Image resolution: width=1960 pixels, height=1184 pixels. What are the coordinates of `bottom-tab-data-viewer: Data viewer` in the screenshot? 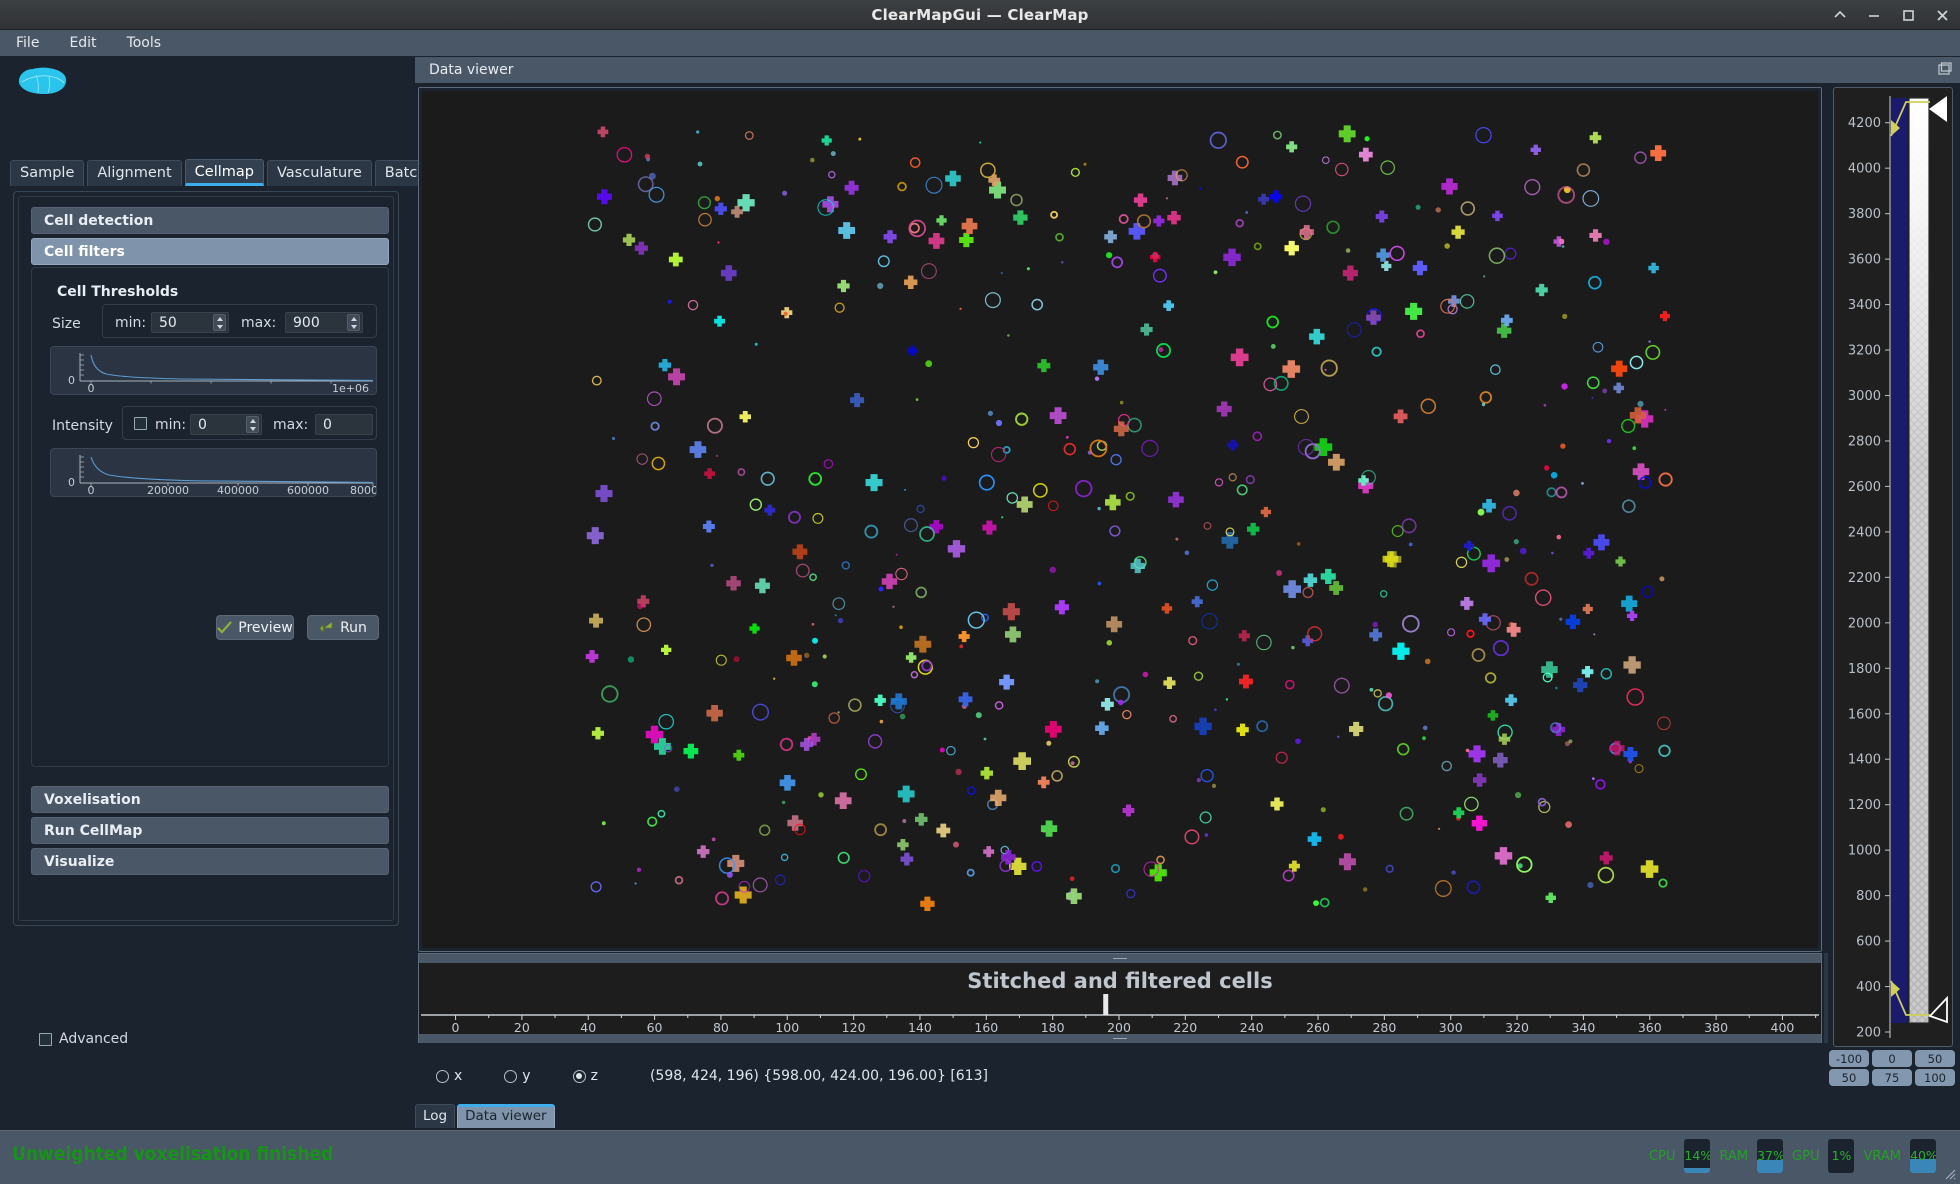 It's located at (506, 1116).